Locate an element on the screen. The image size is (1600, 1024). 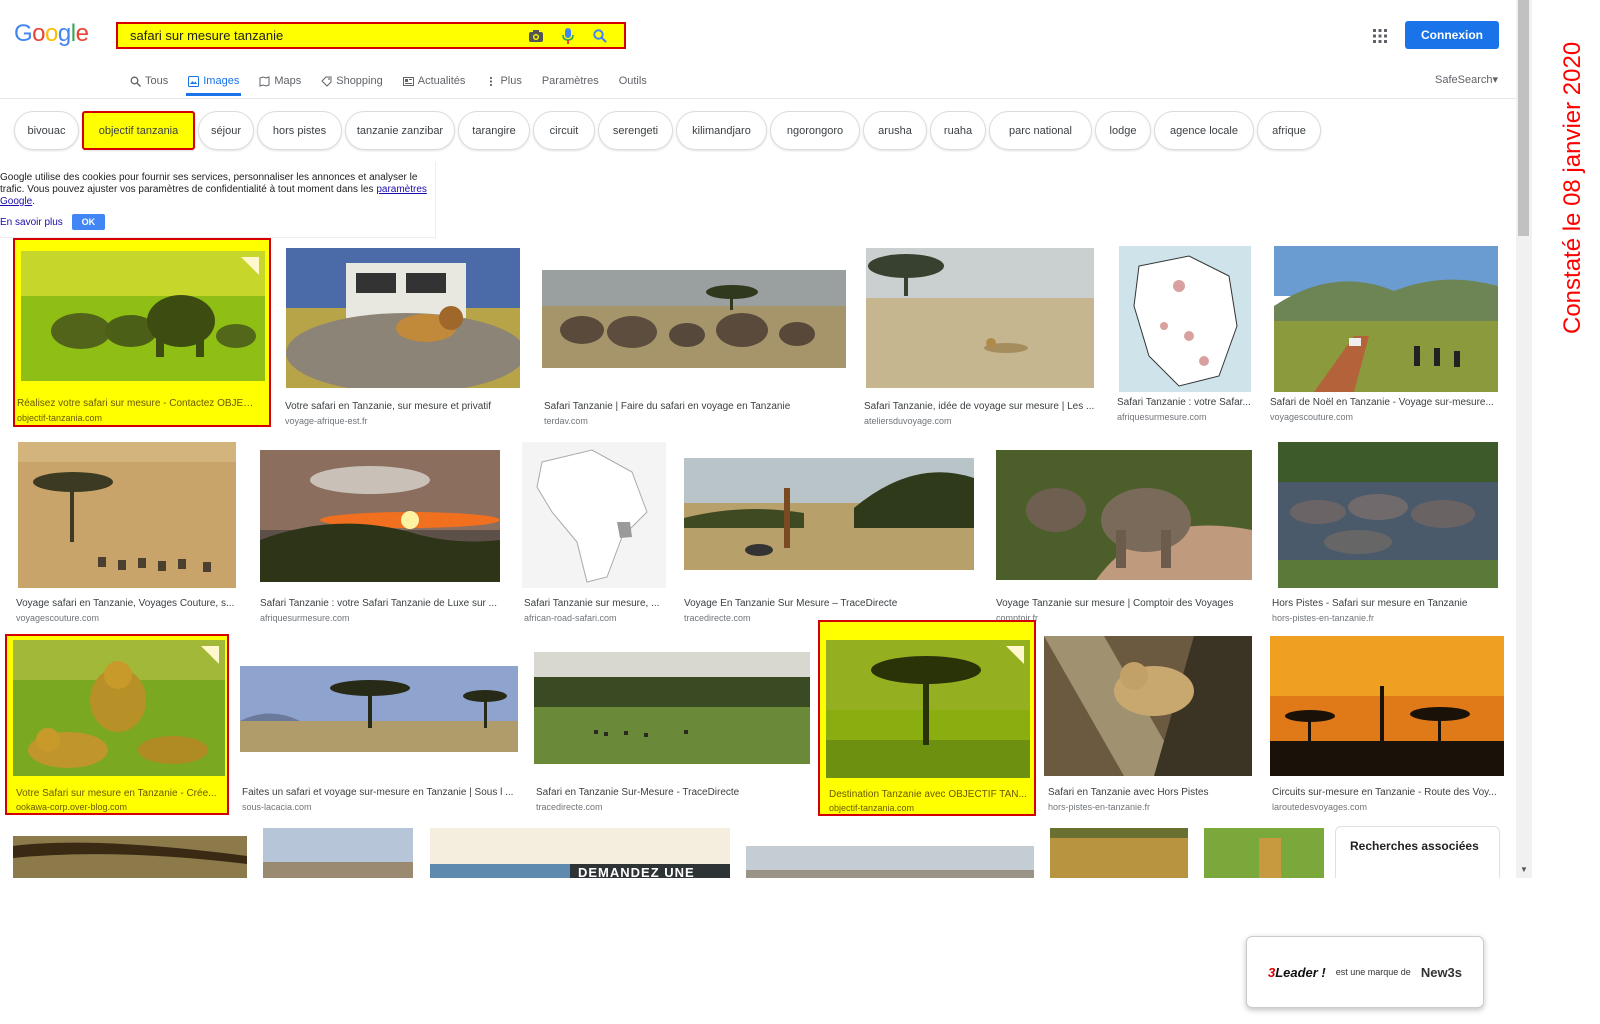
chip: ruaha is located at coordinates (958, 130).